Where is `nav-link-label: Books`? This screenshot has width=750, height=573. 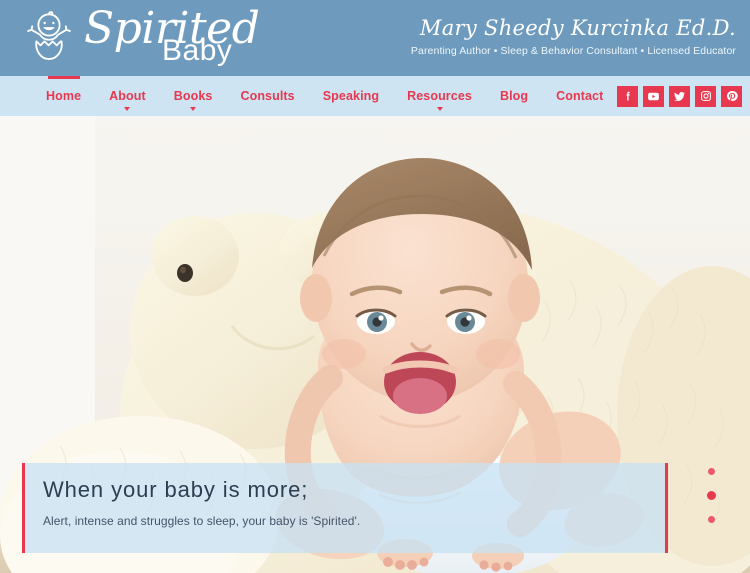 nav-link-label: Books is located at coordinates (193, 96).